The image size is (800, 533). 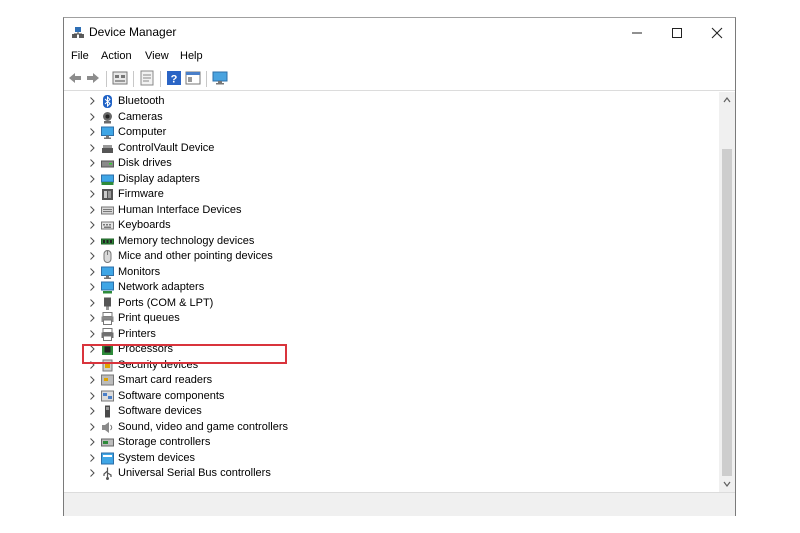 What do you see at coordinates (399, 33) in the screenshot?
I see `title-bar: Device Manager` at bounding box center [399, 33].